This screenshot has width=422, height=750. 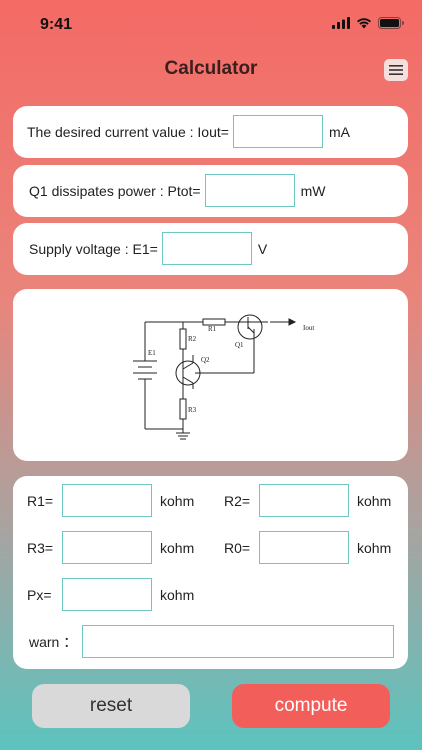 What do you see at coordinates (313, 190) in the screenshot?
I see `ptot-unit: mW` at bounding box center [313, 190].